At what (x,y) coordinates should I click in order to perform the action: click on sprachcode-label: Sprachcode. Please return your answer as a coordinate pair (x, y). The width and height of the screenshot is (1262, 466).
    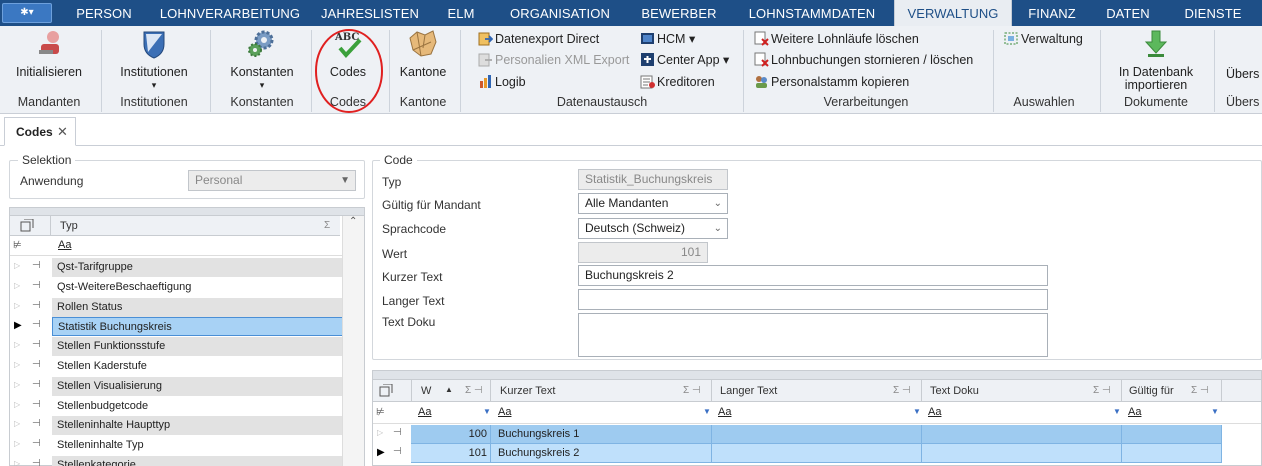
    Looking at the image, I should click on (414, 229).